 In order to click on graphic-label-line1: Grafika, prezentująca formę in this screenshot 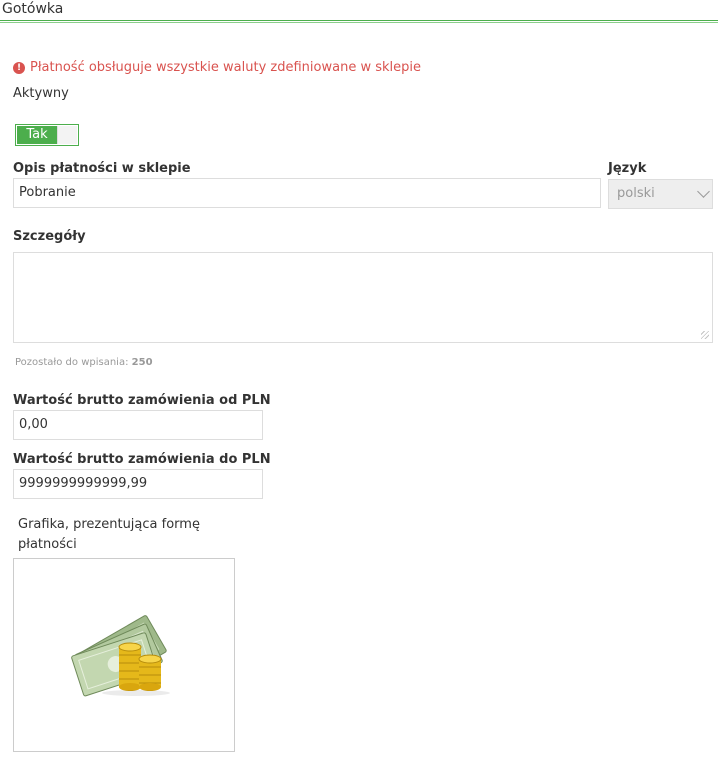, I will do `click(109, 524)`.